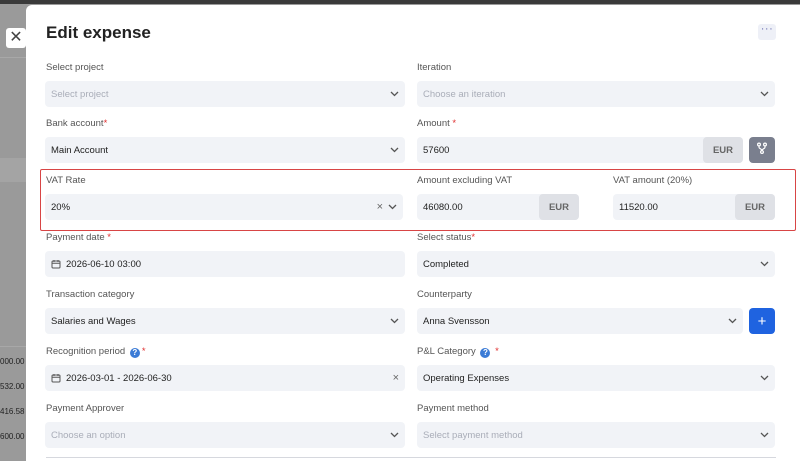 The height and width of the screenshot is (461, 800). What do you see at coordinates (580, 321) in the screenshot?
I see `counterparty-select: Anna Svensson` at bounding box center [580, 321].